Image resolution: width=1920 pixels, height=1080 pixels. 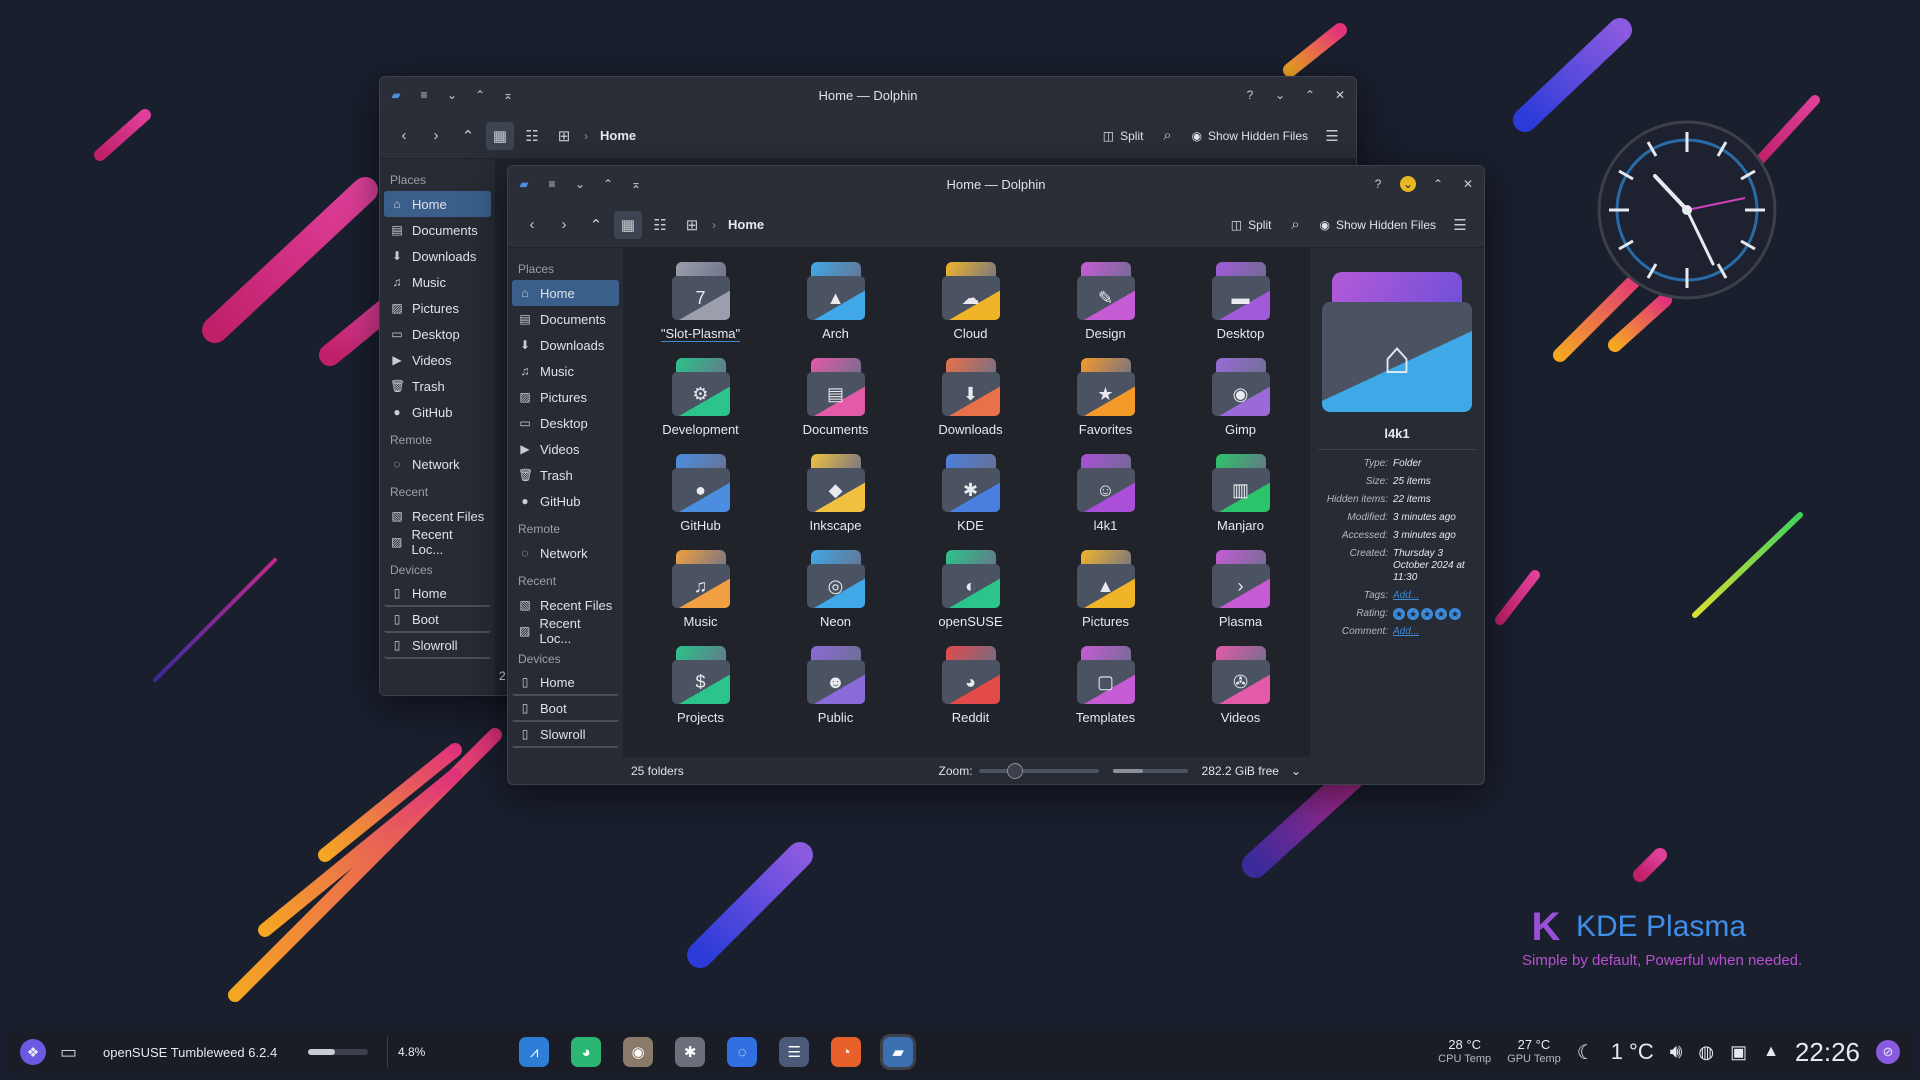 What do you see at coordinates (1240, 686) in the screenshot?
I see `folder-item: ✇ Videos` at bounding box center [1240, 686].